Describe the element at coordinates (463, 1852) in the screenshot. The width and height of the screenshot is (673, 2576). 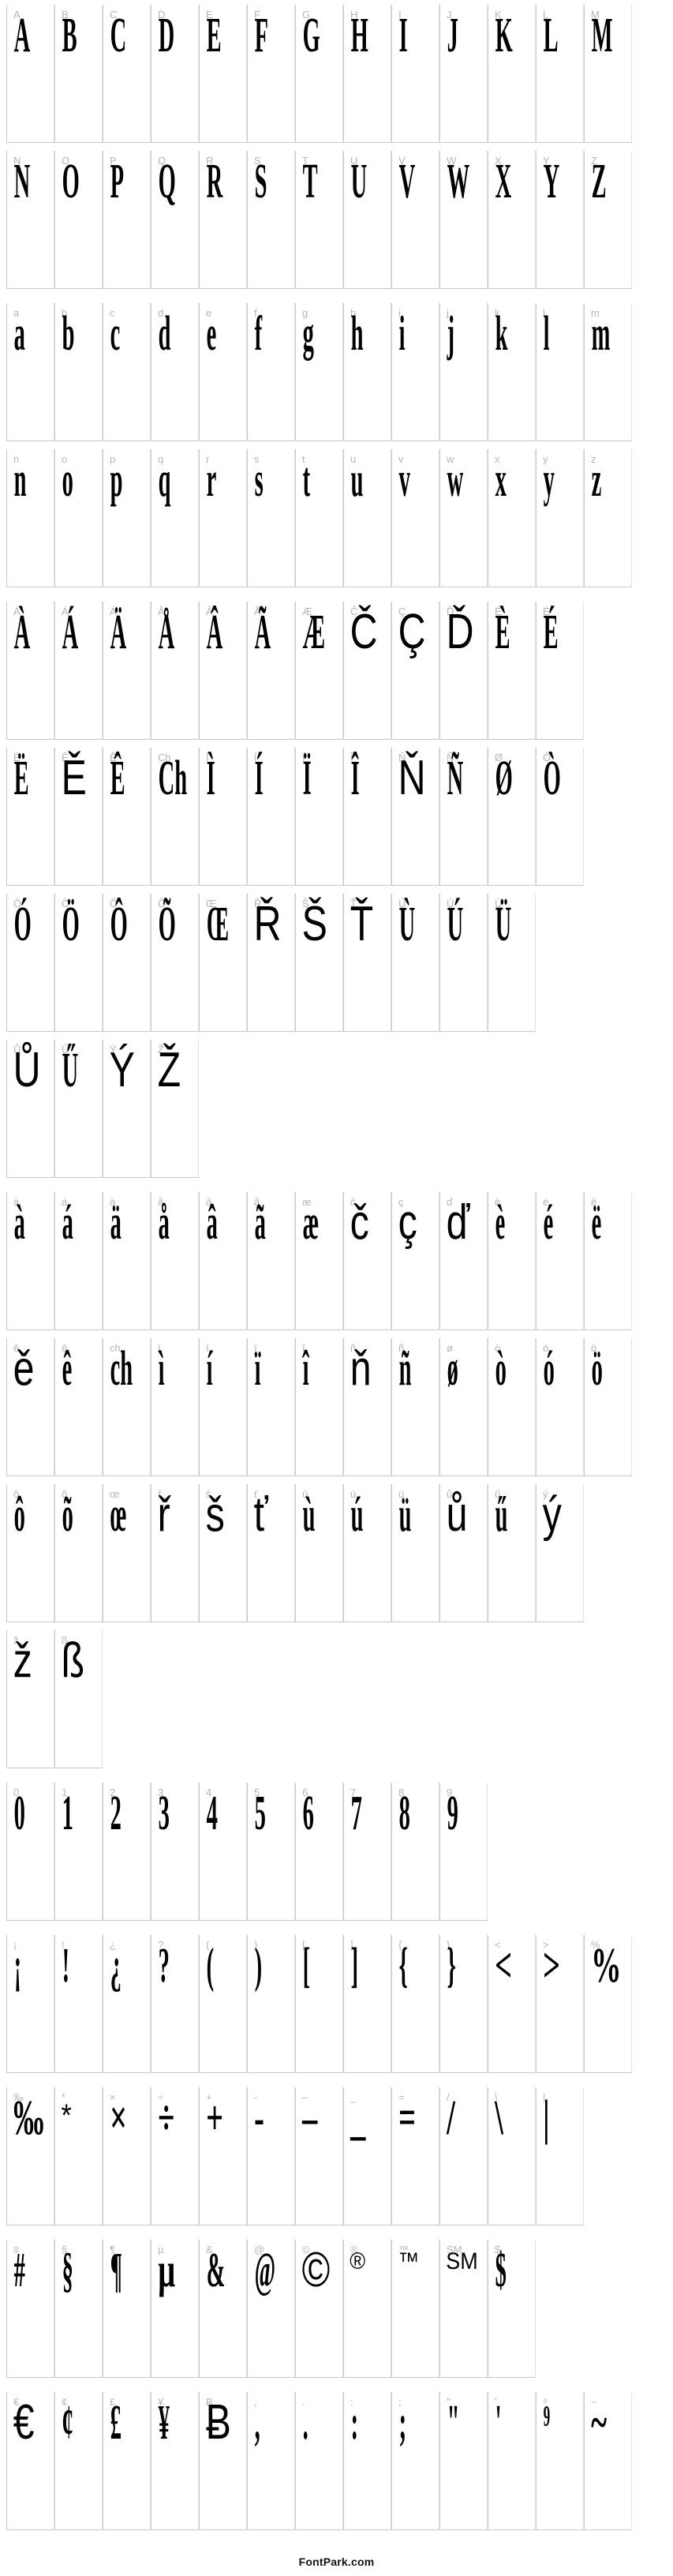
I see `glyph-cell: 99` at that location.